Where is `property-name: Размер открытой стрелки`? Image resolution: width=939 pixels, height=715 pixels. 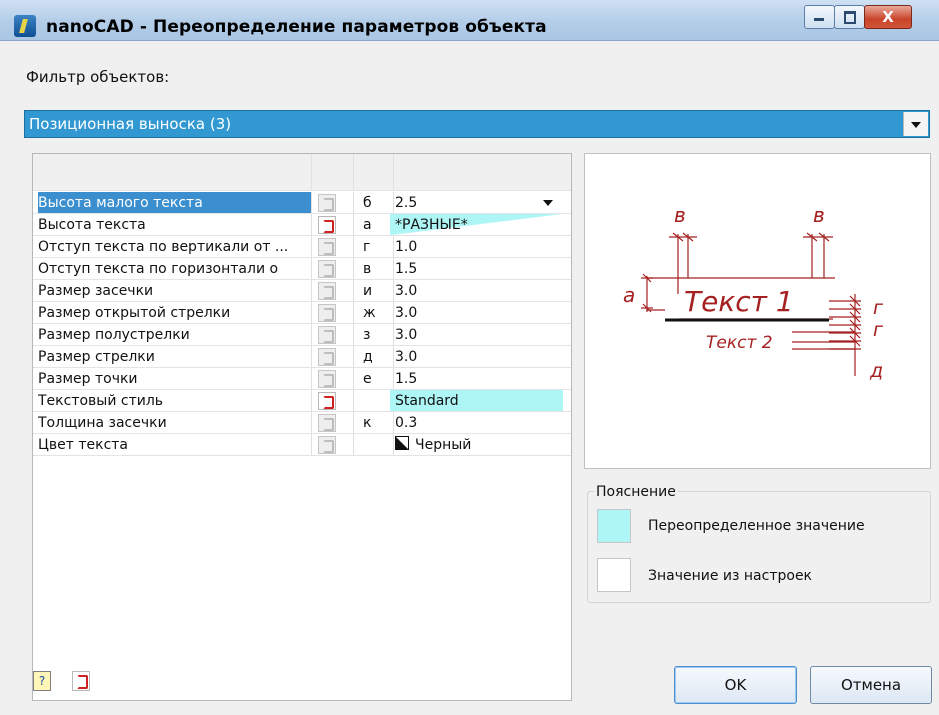
property-name: Размер открытой стрелки is located at coordinates (134, 313).